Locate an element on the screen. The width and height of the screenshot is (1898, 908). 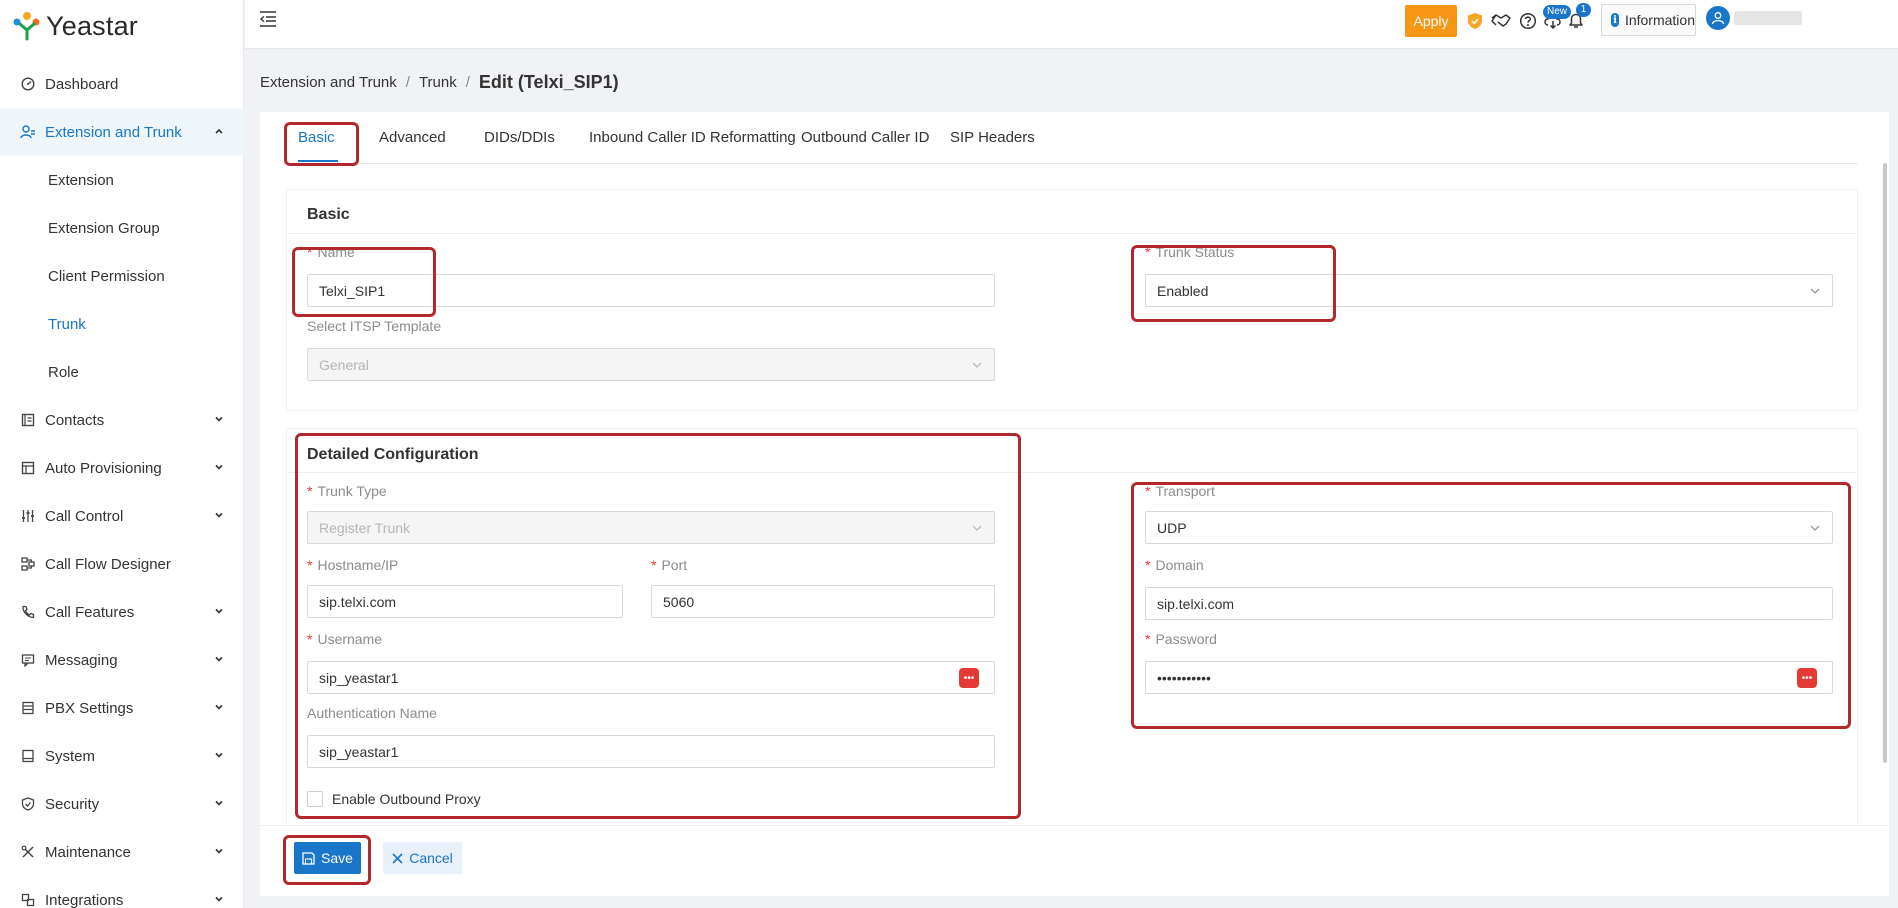
tab-basic: Basic is located at coordinates (316, 137).